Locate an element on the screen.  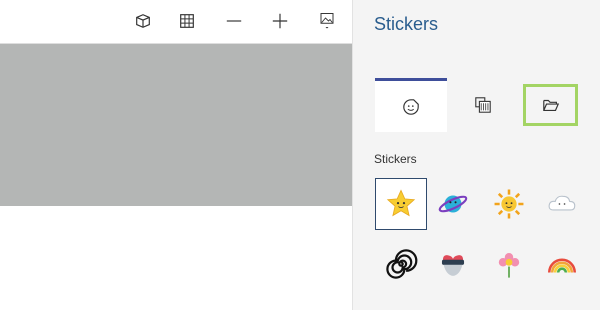
3d-view-icon is located at coordinates (143, 21).